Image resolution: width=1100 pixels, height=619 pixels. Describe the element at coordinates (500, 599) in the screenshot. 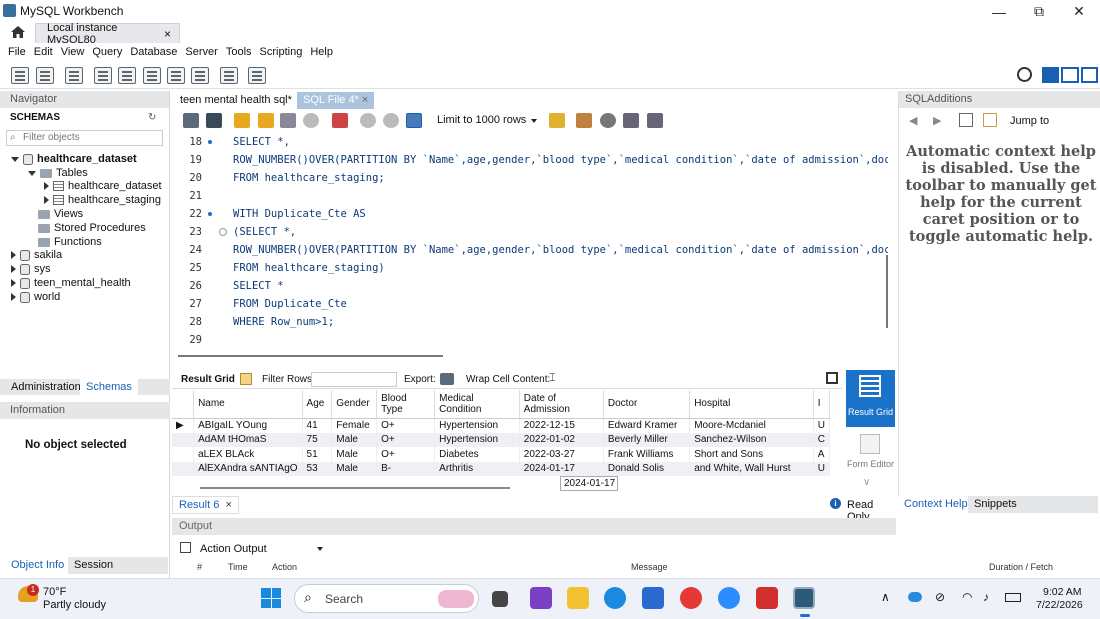

I see `task-view-icon` at that location.